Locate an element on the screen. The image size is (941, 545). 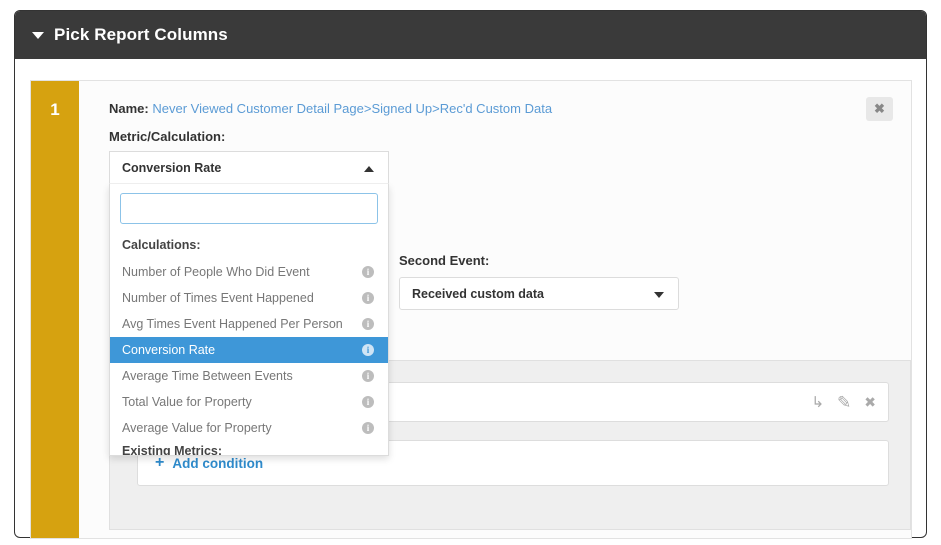
card-index-number: 1 is located at coordinates (55, 109).